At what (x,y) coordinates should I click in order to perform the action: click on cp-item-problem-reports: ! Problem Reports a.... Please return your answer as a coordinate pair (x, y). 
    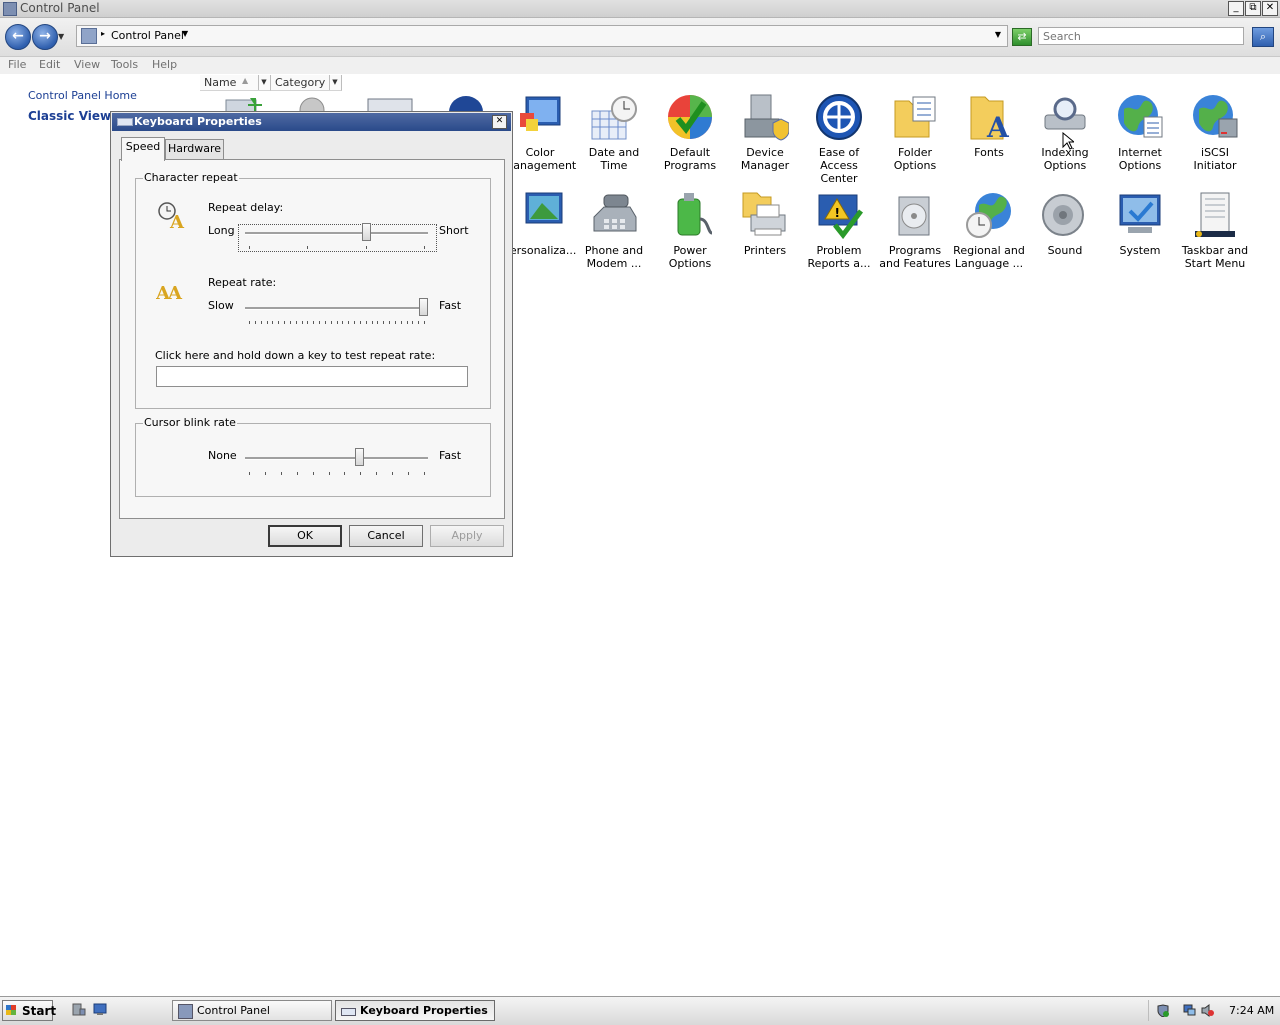
    Looking at the image, I should click on (839, 230).